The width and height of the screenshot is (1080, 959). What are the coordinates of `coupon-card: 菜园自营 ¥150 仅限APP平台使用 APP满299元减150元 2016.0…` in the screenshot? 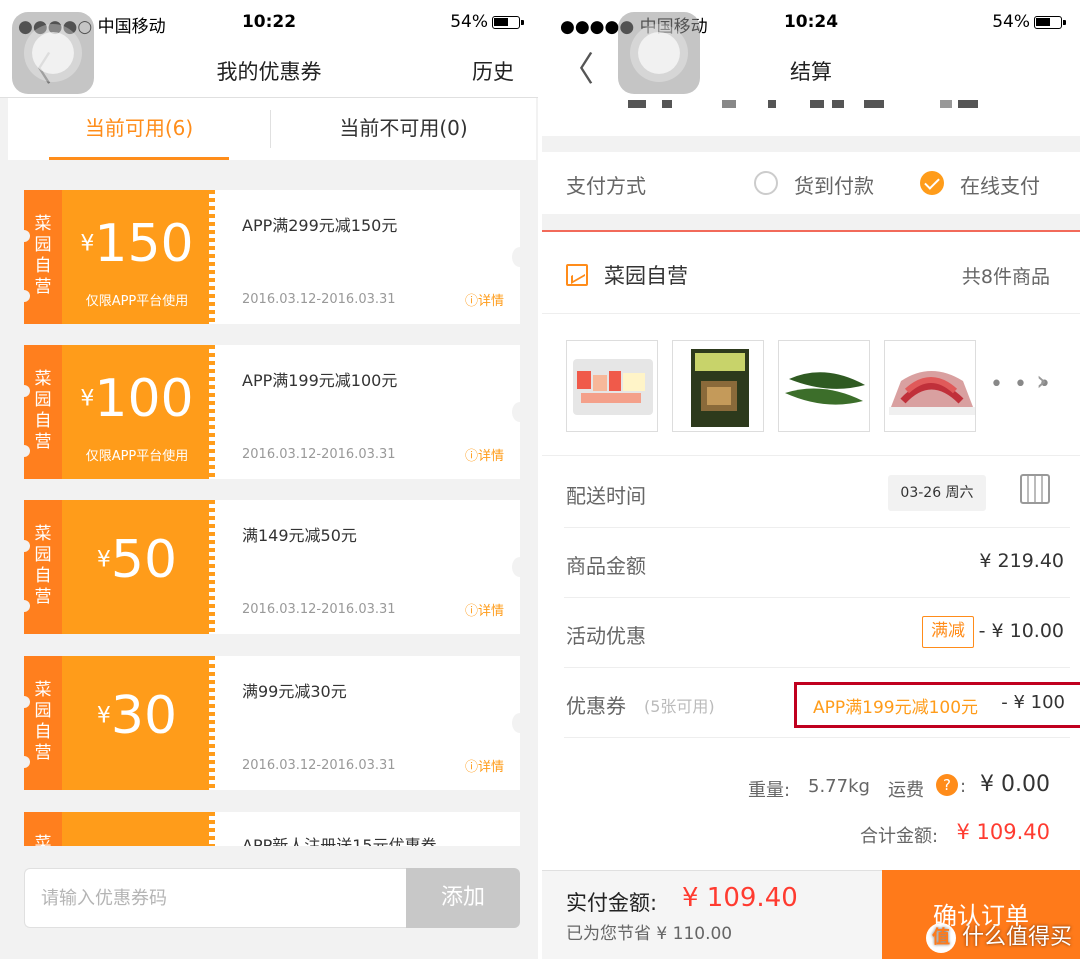 It's located at (273, 257).